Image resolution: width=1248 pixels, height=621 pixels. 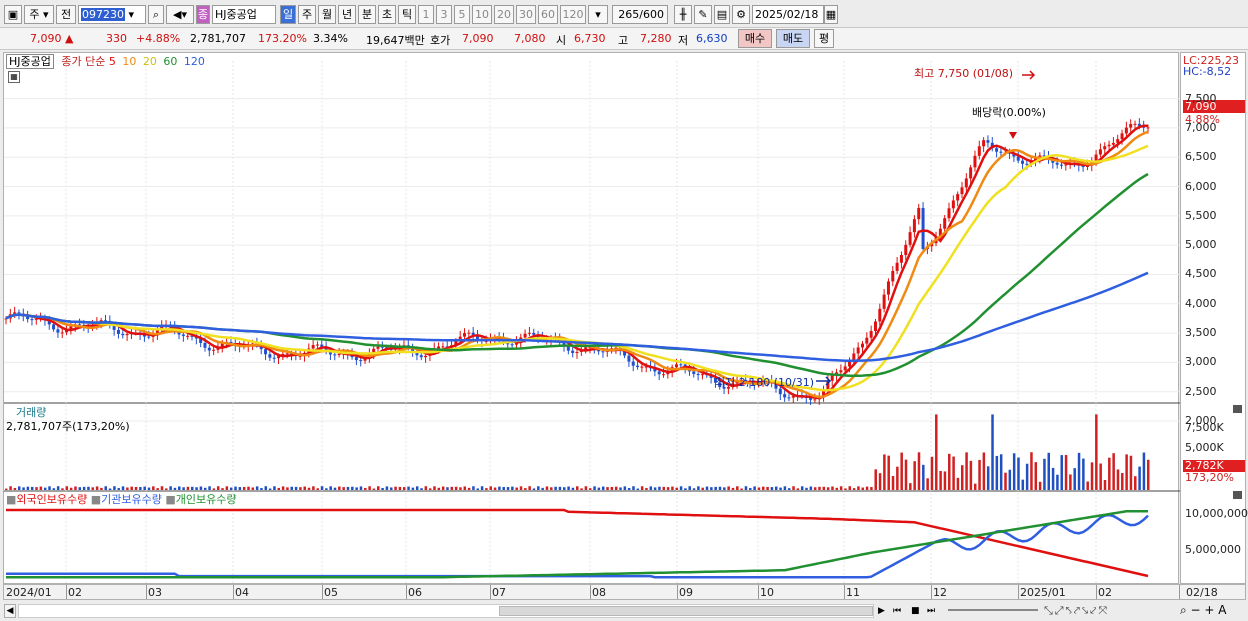 What do you see at coordinates (156, 14) in the screenshot?
I see `search-icon: ⌕` at bounding box center [156, 14].